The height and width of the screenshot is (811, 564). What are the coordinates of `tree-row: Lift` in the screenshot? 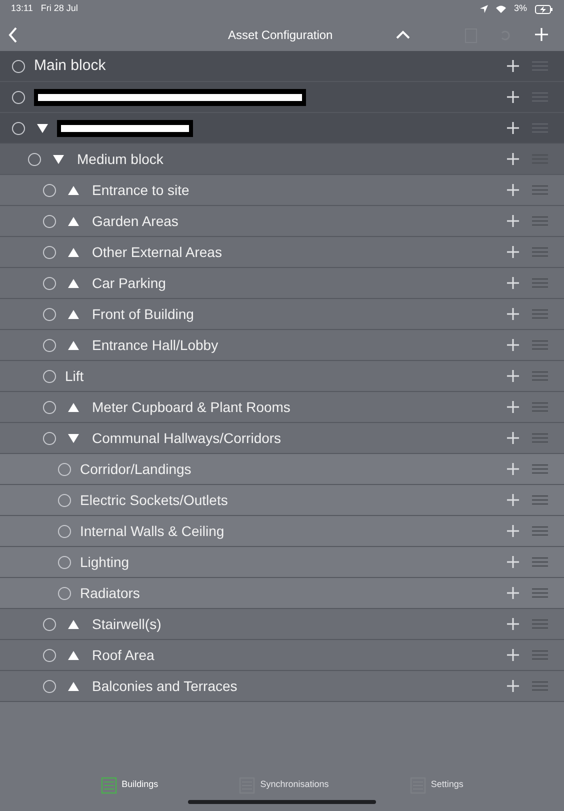 It's located at (282, 376).